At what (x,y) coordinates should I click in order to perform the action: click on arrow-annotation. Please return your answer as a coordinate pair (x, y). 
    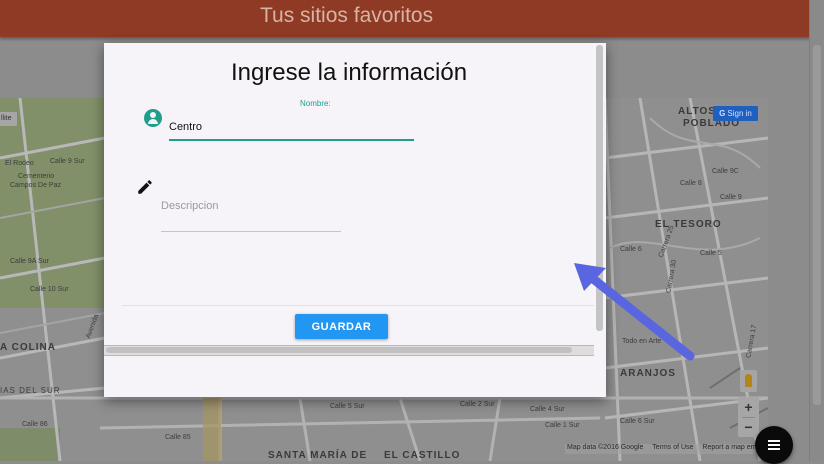
    Looking at the image, I should click on (634, 312).